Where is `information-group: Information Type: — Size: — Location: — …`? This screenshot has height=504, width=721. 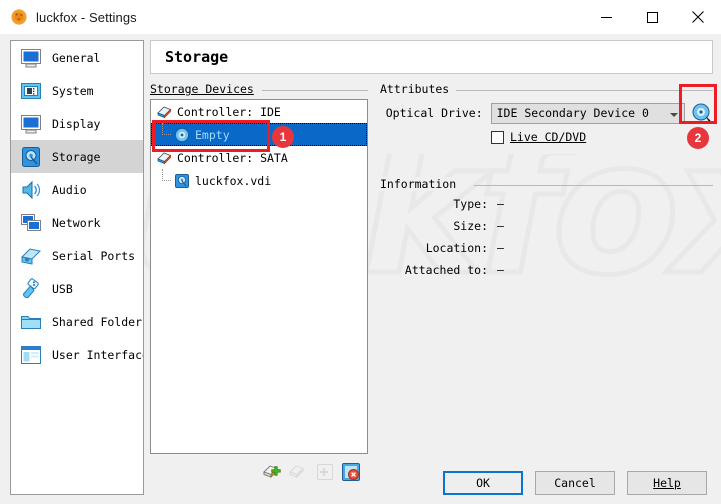 information-group: Information Type: — Size: — Location: — … is located at coordinates (546, 232).